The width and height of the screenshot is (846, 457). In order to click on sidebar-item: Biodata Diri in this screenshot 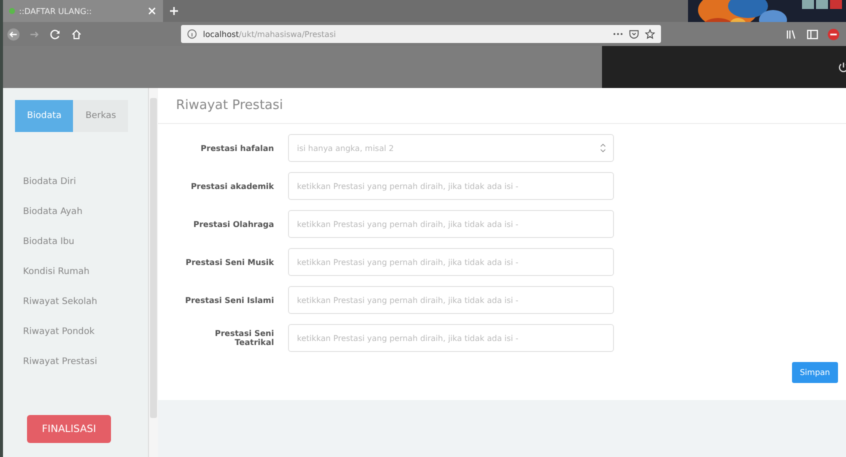, I will do `click(85, 182)`.